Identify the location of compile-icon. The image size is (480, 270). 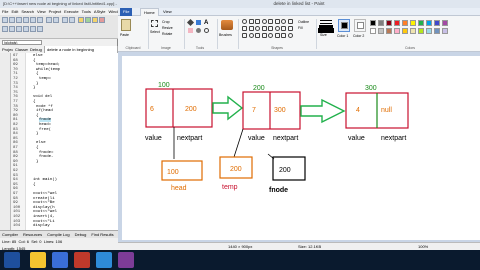
(81, 20).